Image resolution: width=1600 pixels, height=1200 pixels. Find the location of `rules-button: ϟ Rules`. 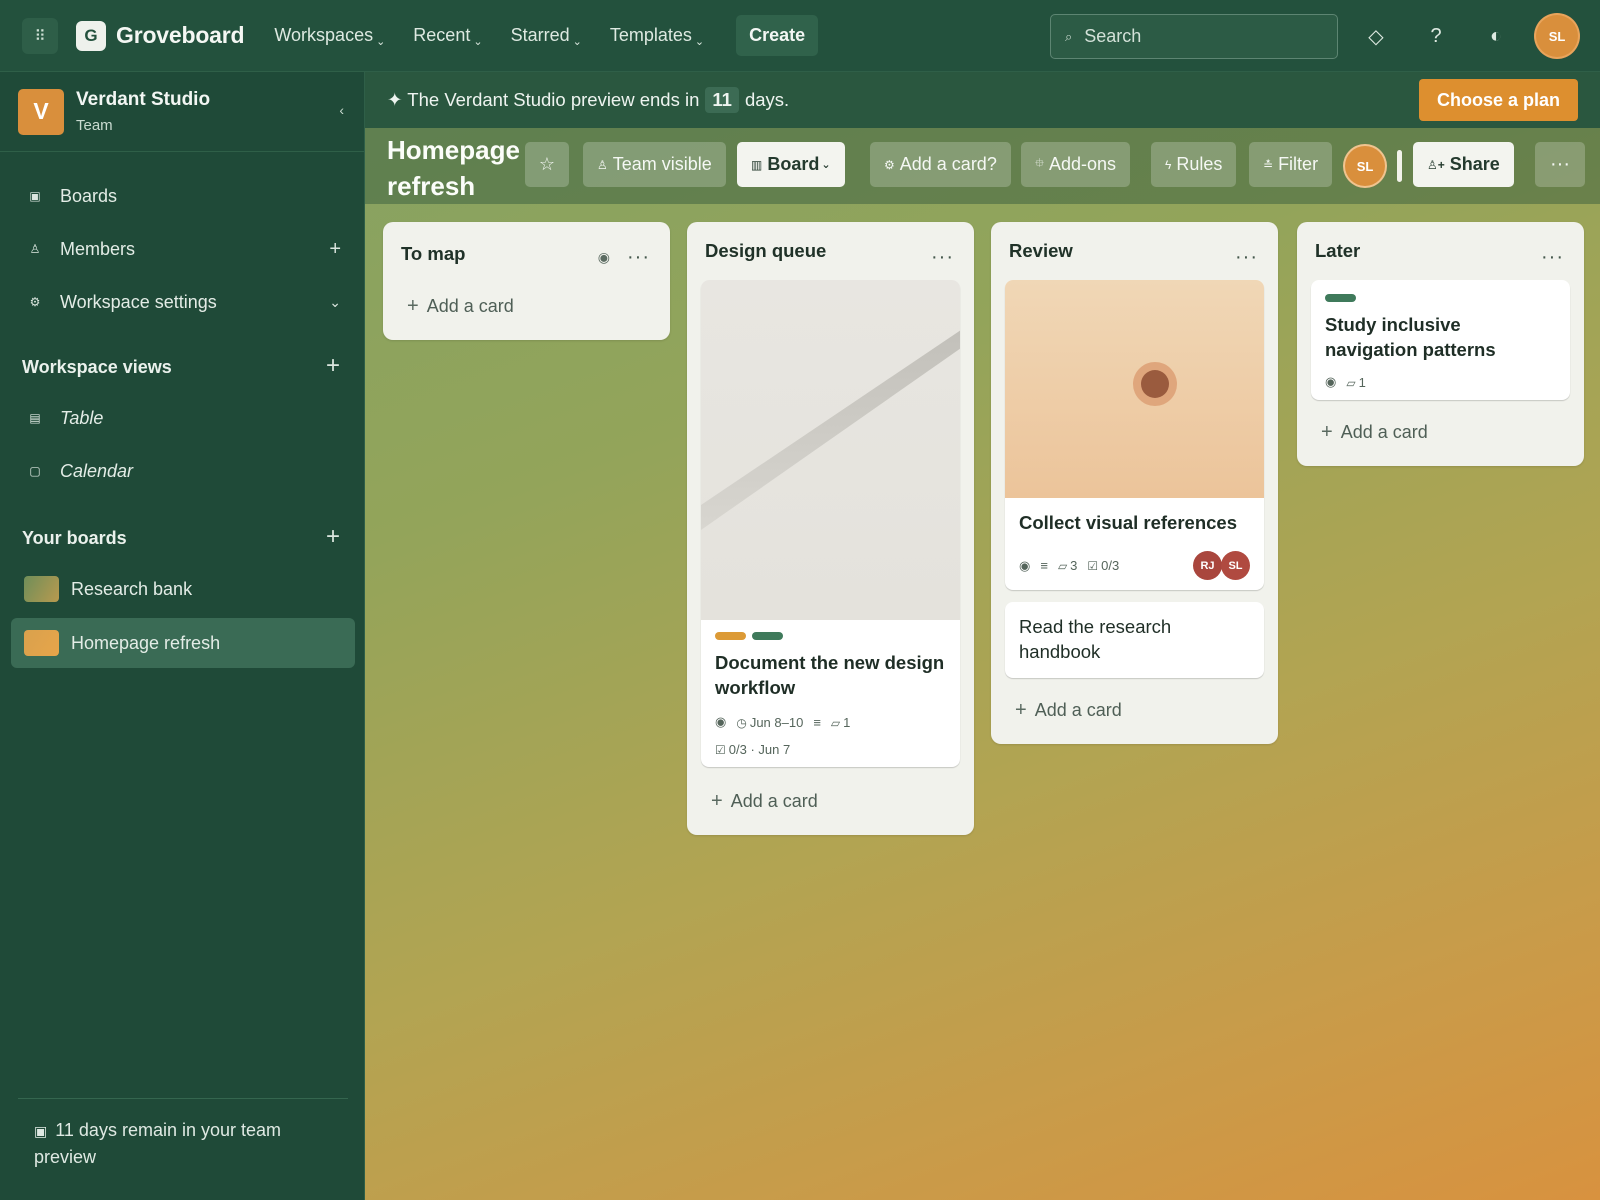

rules-button: ϟ Rules is located at coordinates (1194, 164).